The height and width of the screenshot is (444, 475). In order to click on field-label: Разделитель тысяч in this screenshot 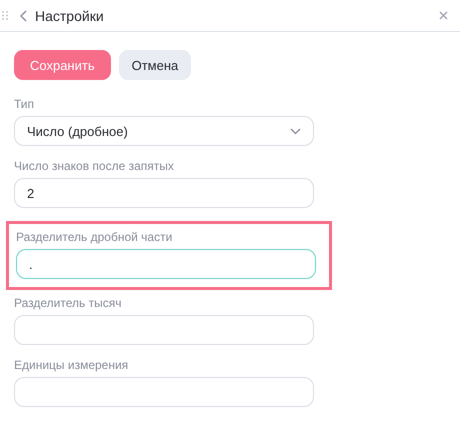, I will do `click(68, 303)`.